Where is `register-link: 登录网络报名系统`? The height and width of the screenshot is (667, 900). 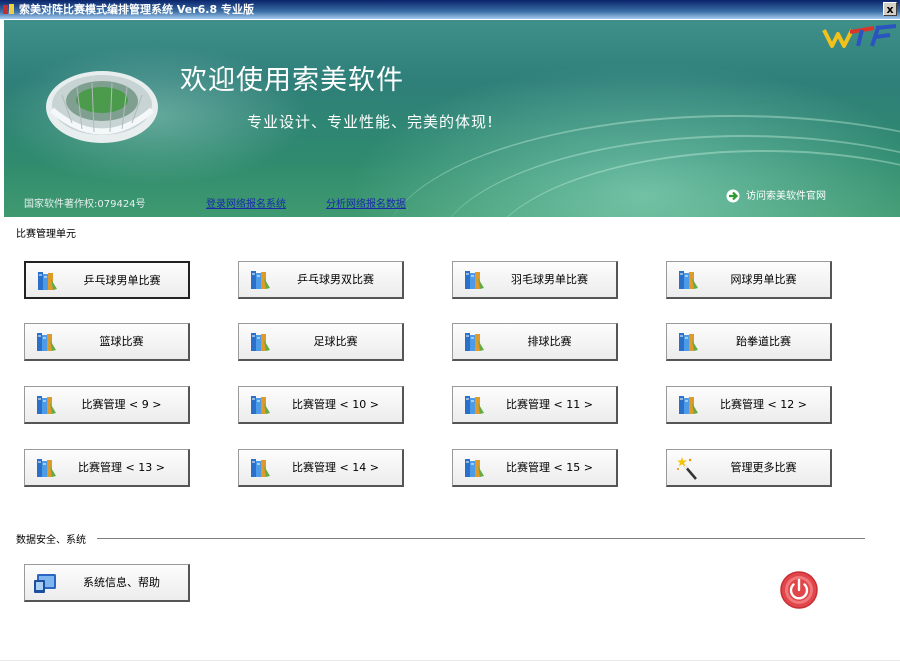
register-link: 登录网络报名系统 is located at coordinates (246, 202).